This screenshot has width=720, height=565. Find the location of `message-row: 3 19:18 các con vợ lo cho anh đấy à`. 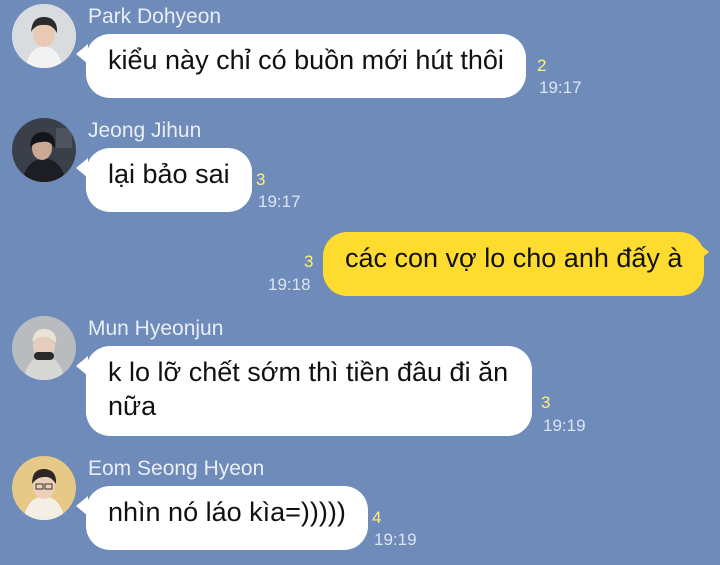

message-row: 3 19:18 các con vợ lo cho anh đấy à is located at coordinates (360, 268).